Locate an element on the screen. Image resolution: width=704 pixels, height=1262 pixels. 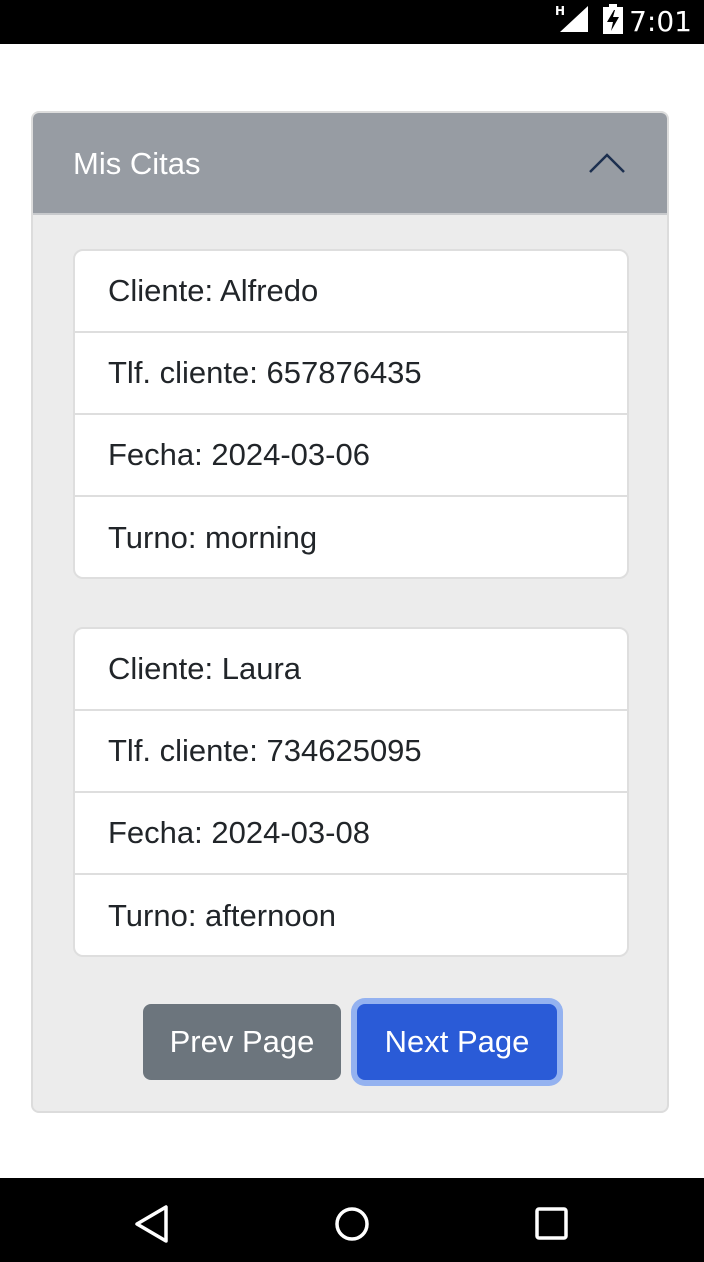
recents-icon is located at coordinates (552, 1224).